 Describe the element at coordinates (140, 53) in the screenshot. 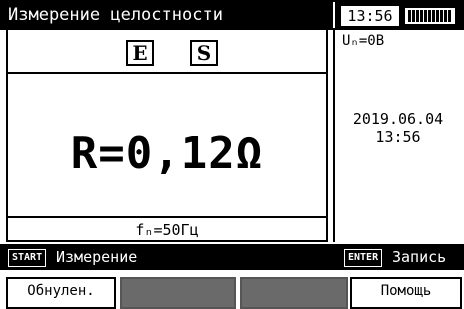

I see `e-mode-icon: E` at that location.